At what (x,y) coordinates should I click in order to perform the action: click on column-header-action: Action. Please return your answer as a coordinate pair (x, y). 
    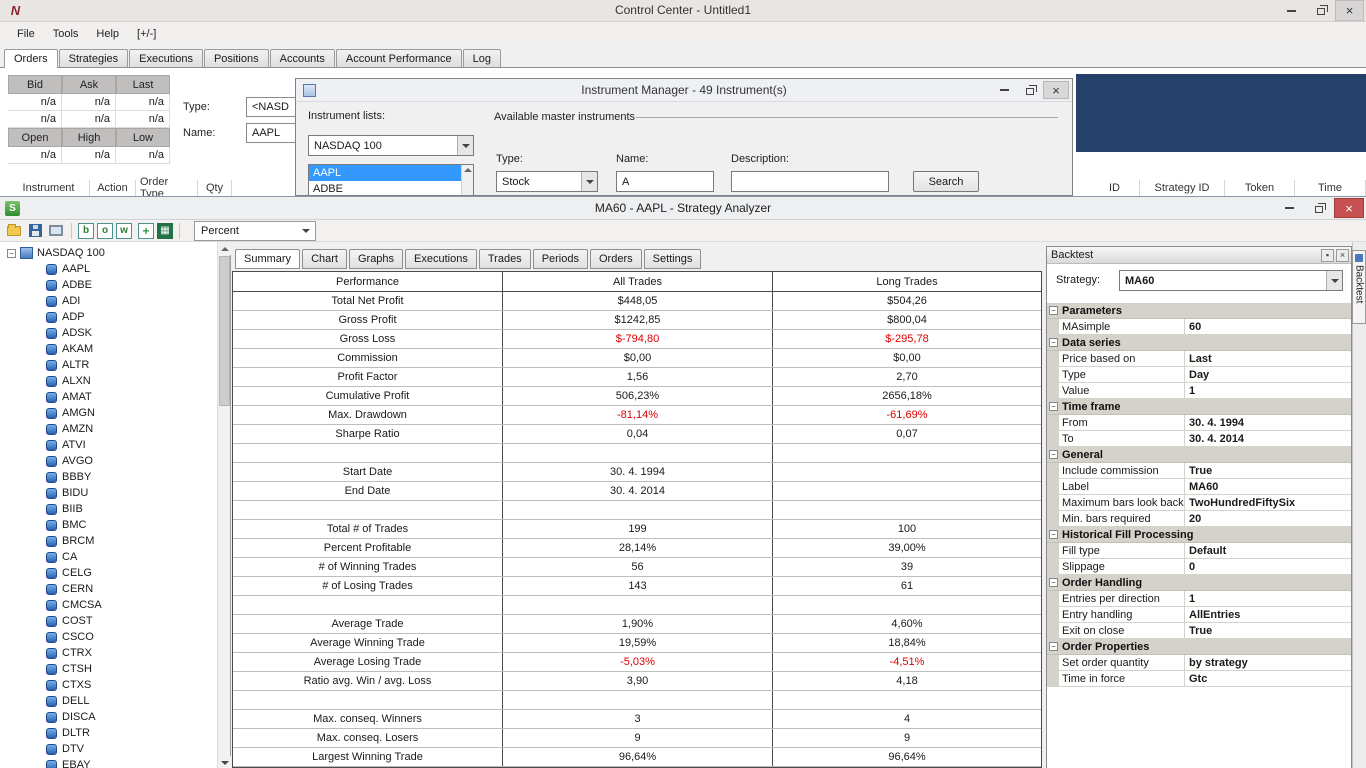
    Looking at the image, I should click on (113, 188).